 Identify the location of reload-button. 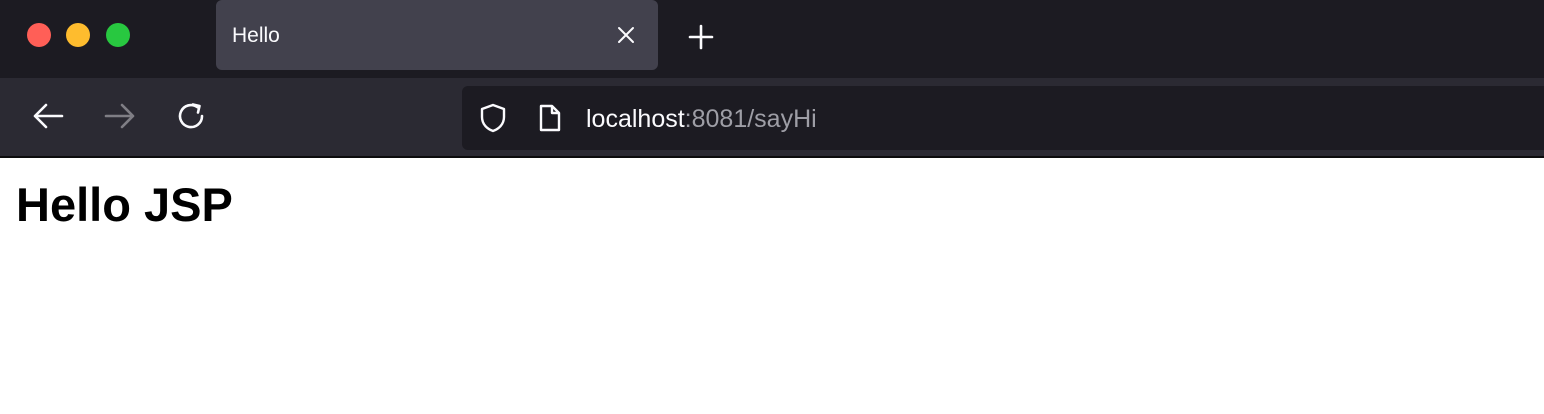
(192, 118).